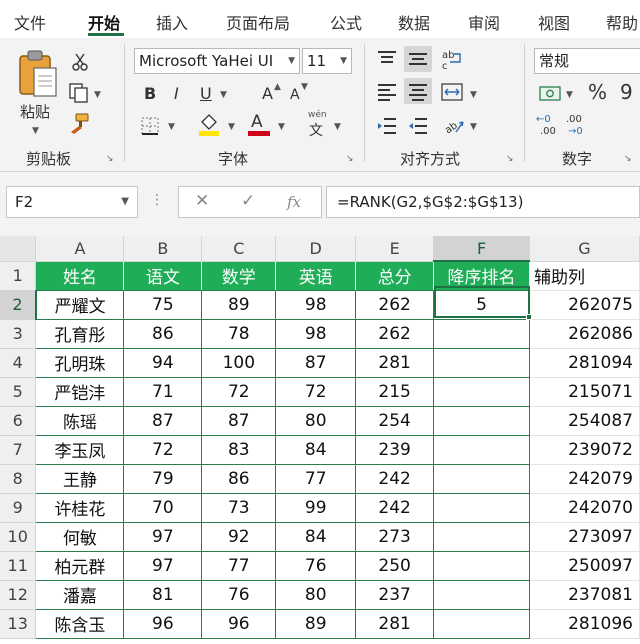 The image size is (640, 644). What do you see at coordinates (239, 392) in the screenshot?
I see `cell-math: 72` at bounding box center [239, 392].